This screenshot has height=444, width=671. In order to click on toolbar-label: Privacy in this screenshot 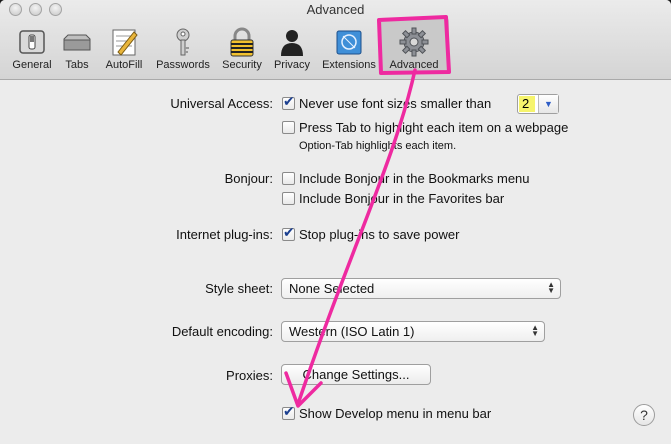, I will do `click(292, 65)`.